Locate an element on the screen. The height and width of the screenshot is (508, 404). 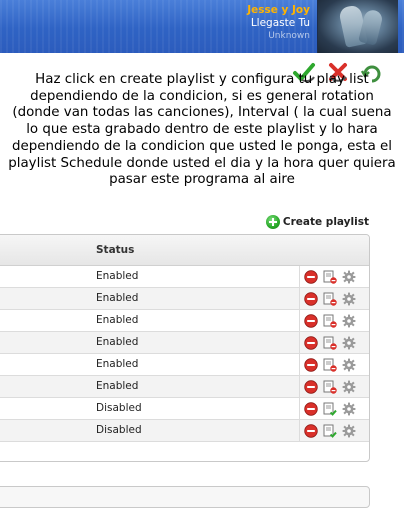
now-playing-title: Llegaste Tu is located at coordinates (280, 23).